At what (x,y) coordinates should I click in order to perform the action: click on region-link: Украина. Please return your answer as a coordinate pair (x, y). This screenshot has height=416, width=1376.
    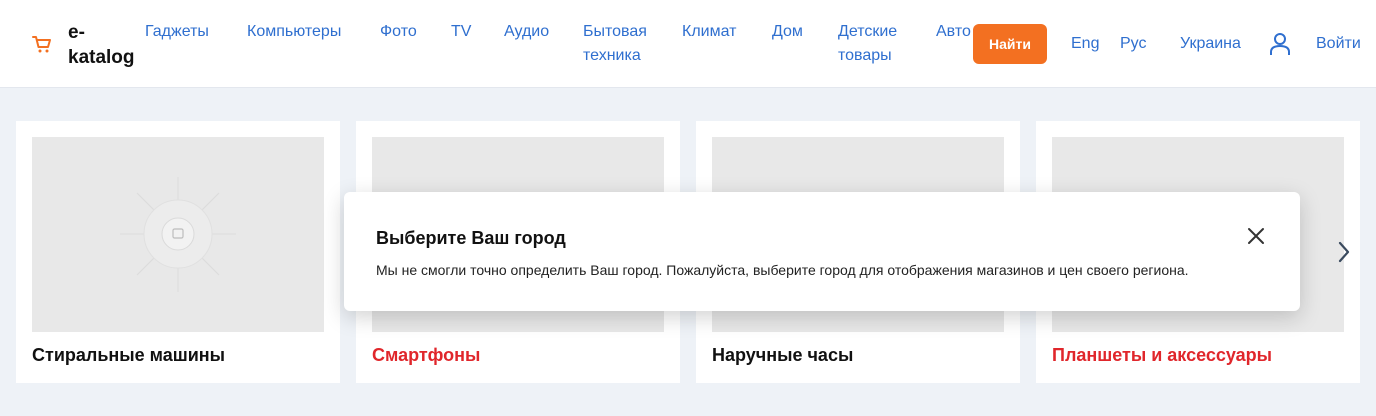
    Looking at the image, I should click on (1210, 44).